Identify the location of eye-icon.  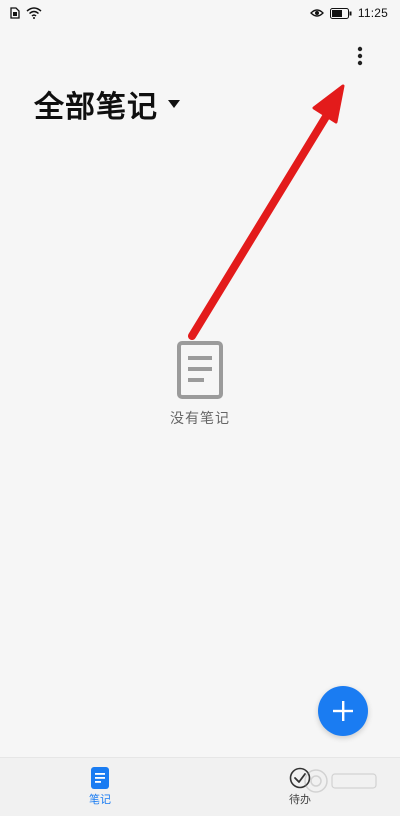
(316, 13).